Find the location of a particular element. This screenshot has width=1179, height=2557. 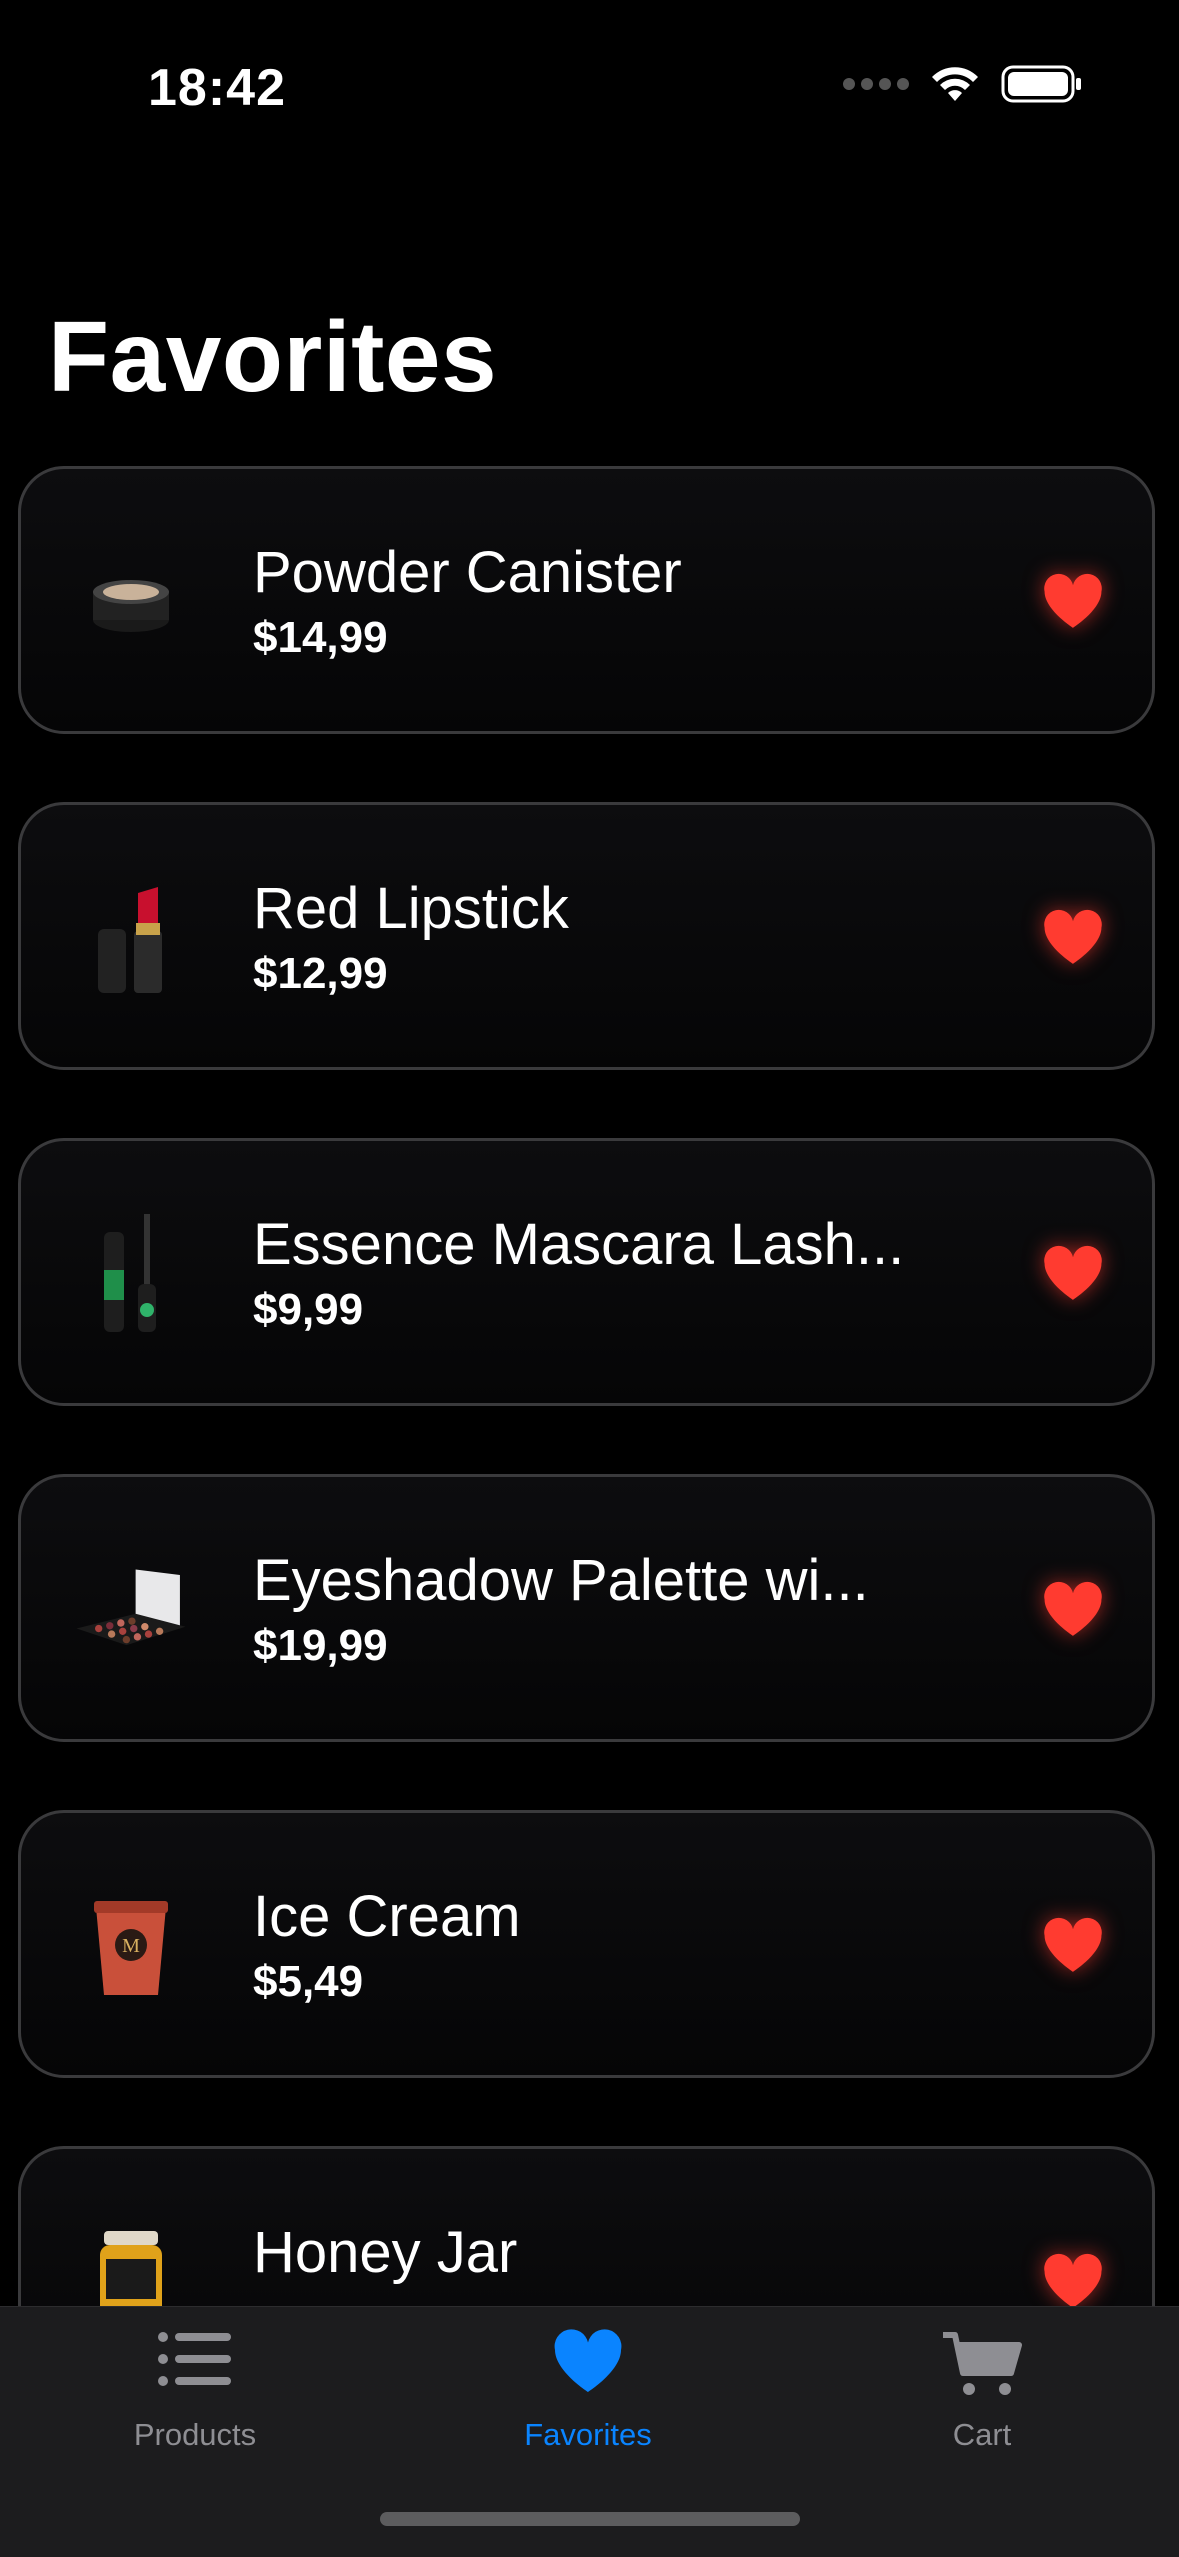

favorite-card: Powder Canister $14,99 is located at coordinates (586, 600).